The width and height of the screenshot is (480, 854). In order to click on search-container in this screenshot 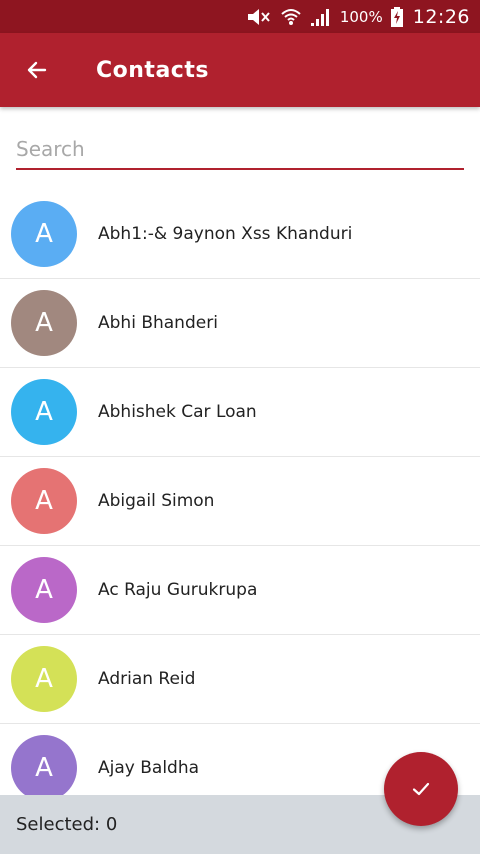, I will do `click(240, 150)`.